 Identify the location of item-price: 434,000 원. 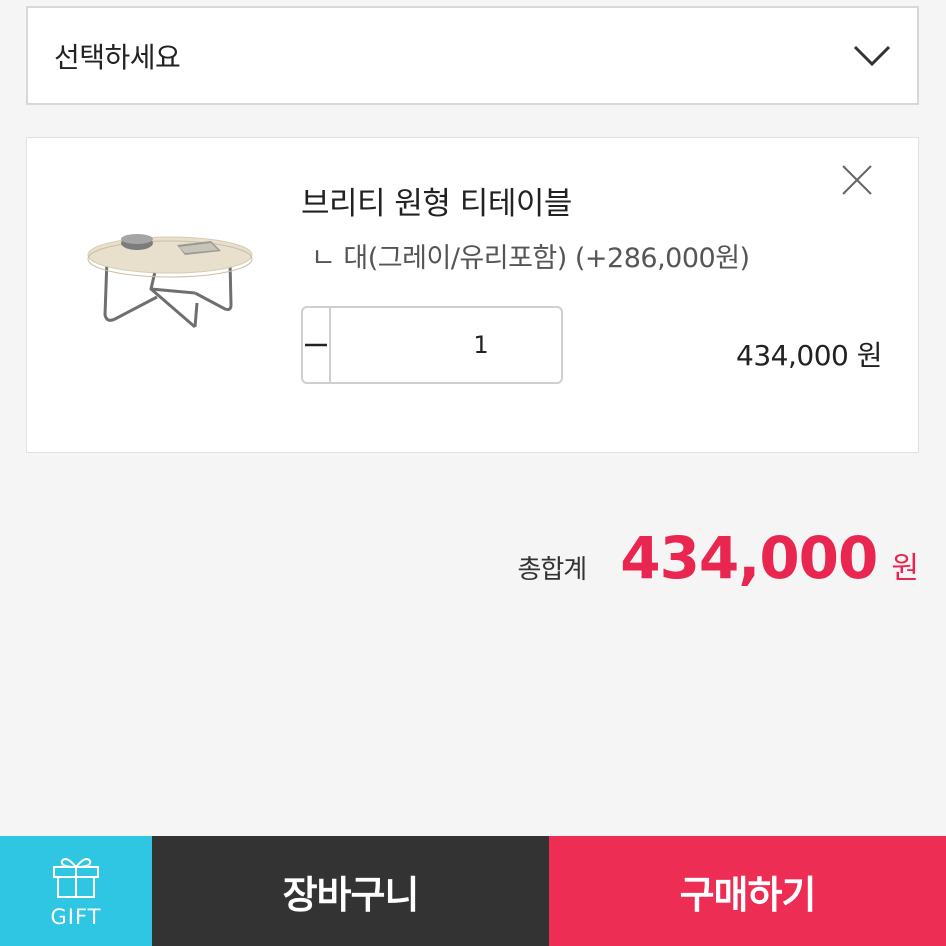
(809, 355).